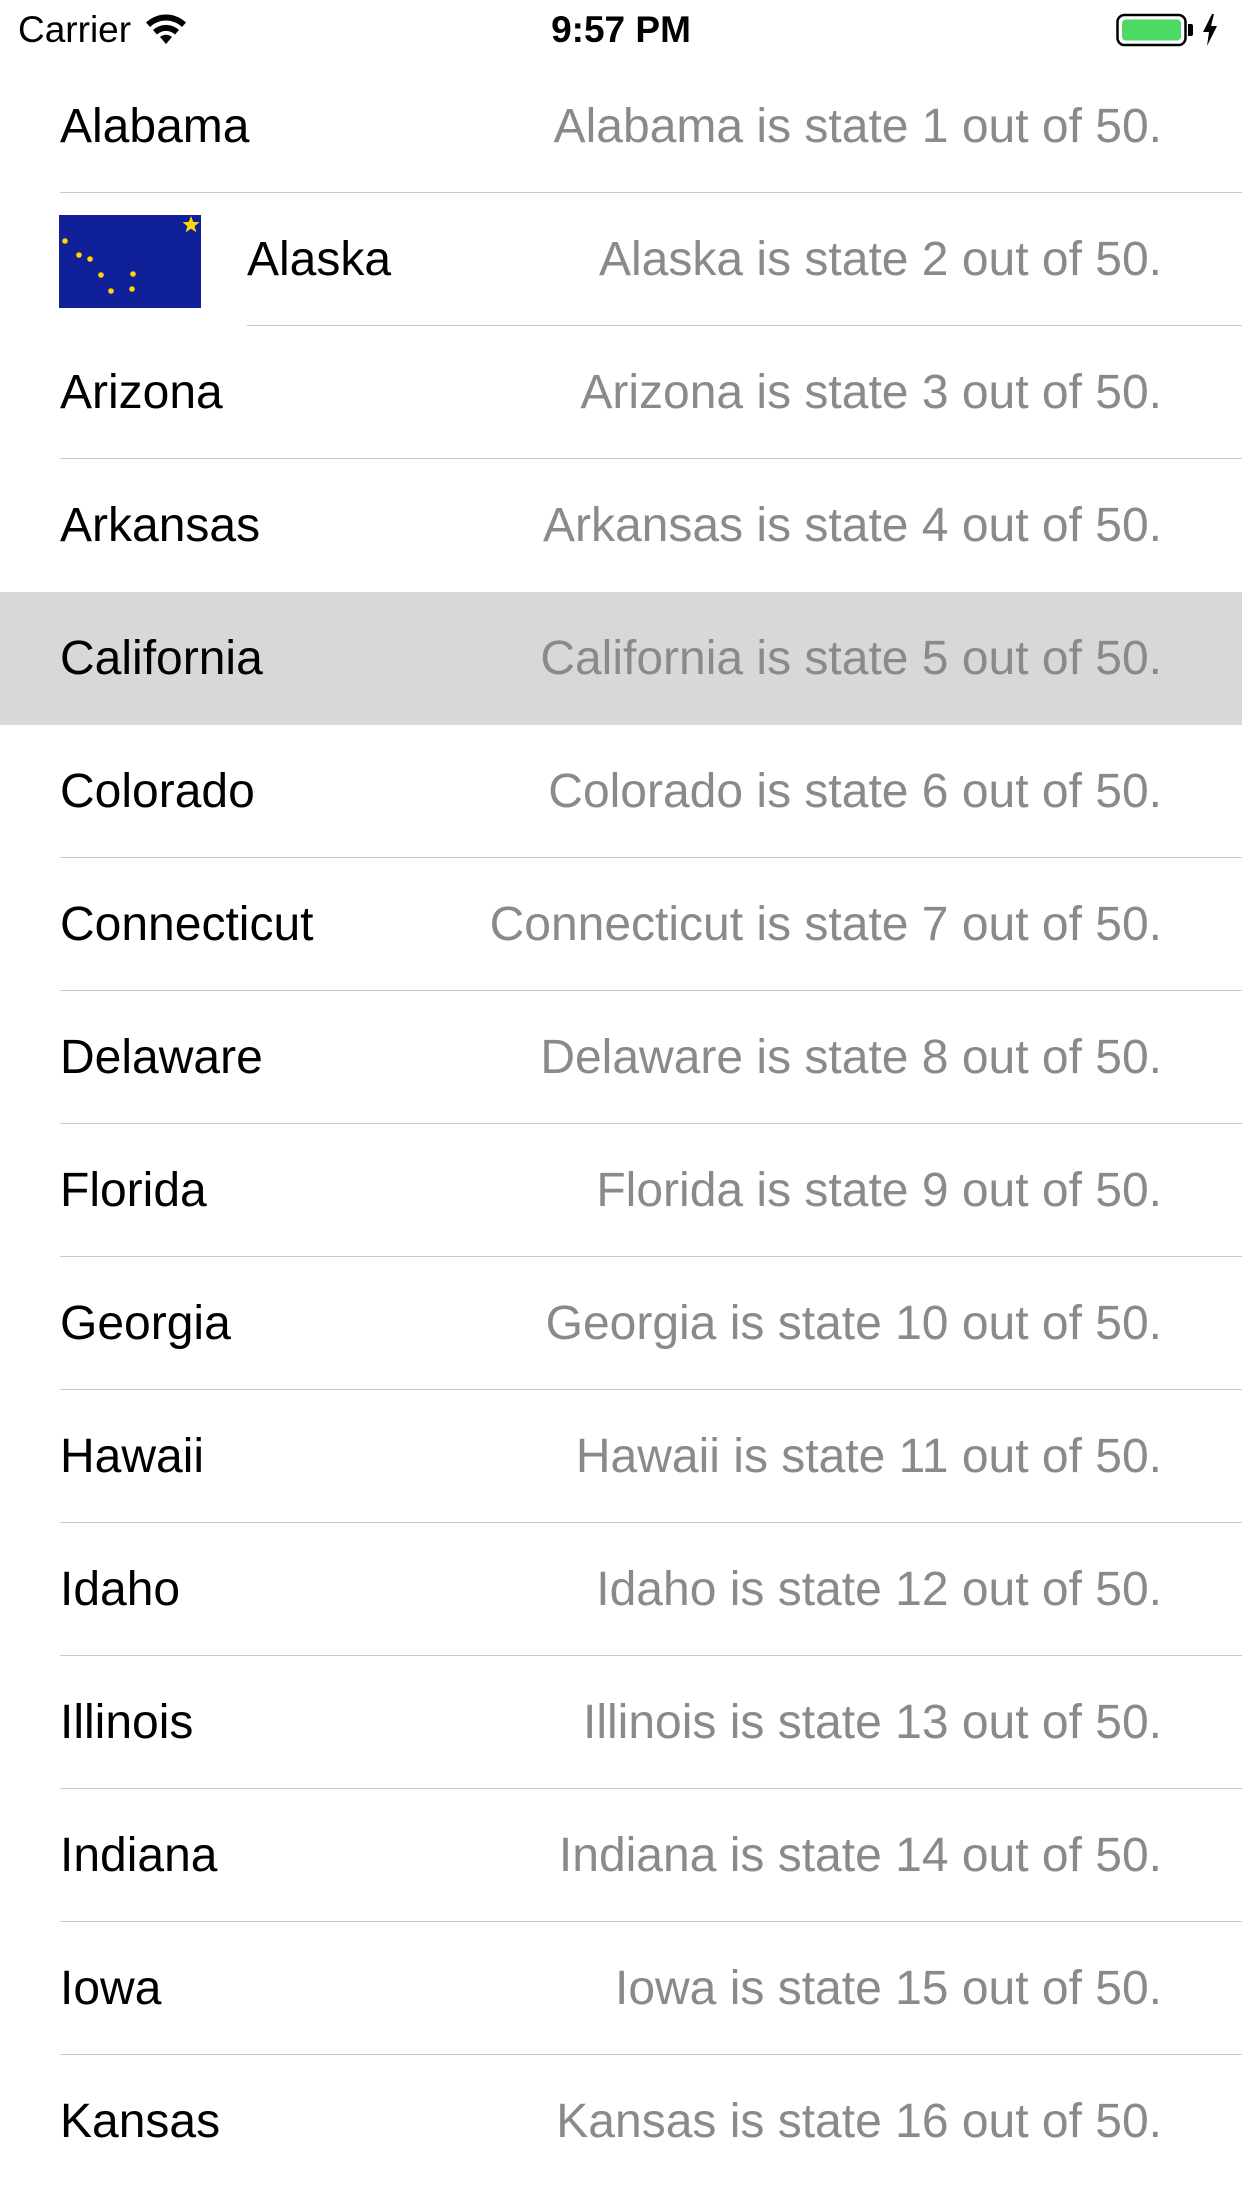 The image size is (1242, 2208). I want to click on table-row: Indiana Indiana is state 14 out of 50., so click(621, 1855).